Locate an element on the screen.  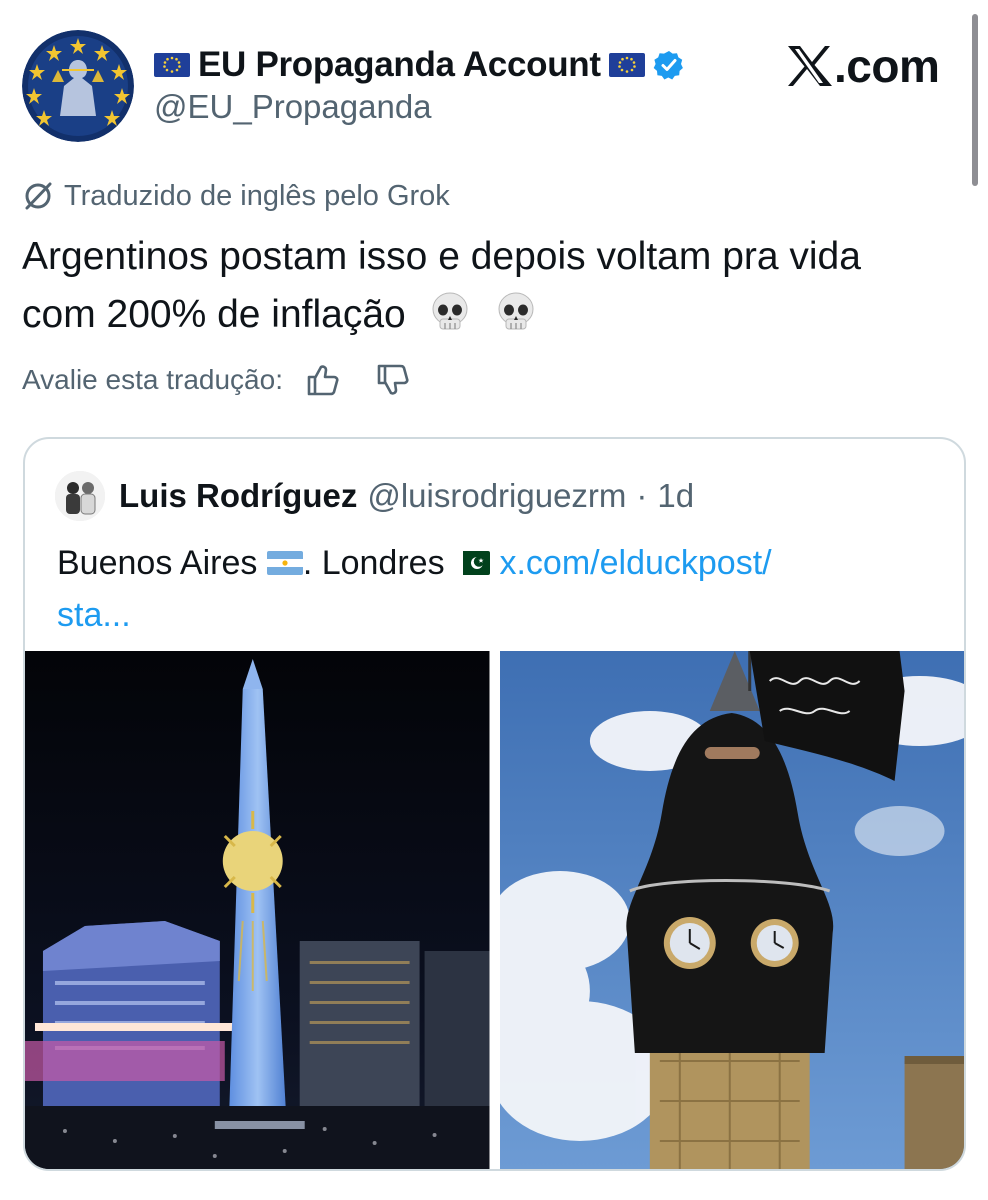
thumbs-down-button is located at coordinates (393, 380).